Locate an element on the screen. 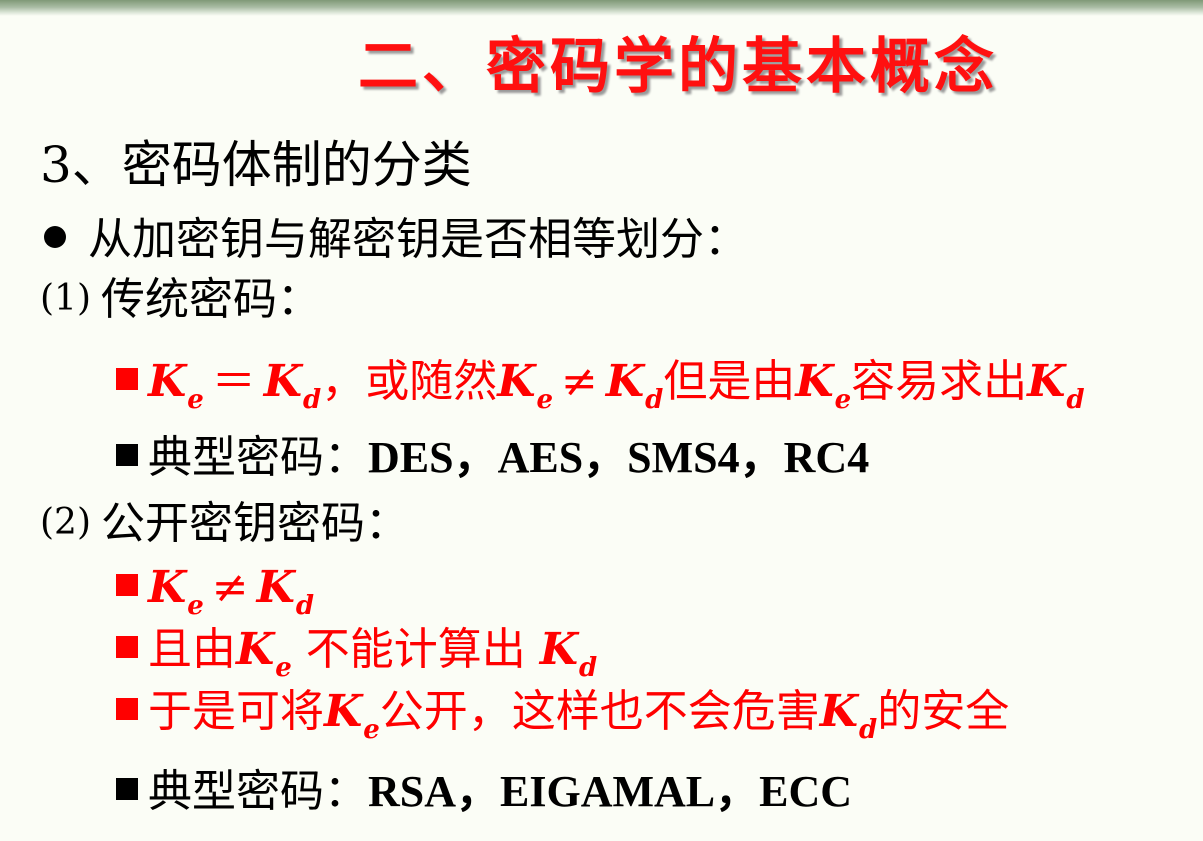 The image size is (1203, 841). item1-number: (1) is located at coordinates (65, 298).